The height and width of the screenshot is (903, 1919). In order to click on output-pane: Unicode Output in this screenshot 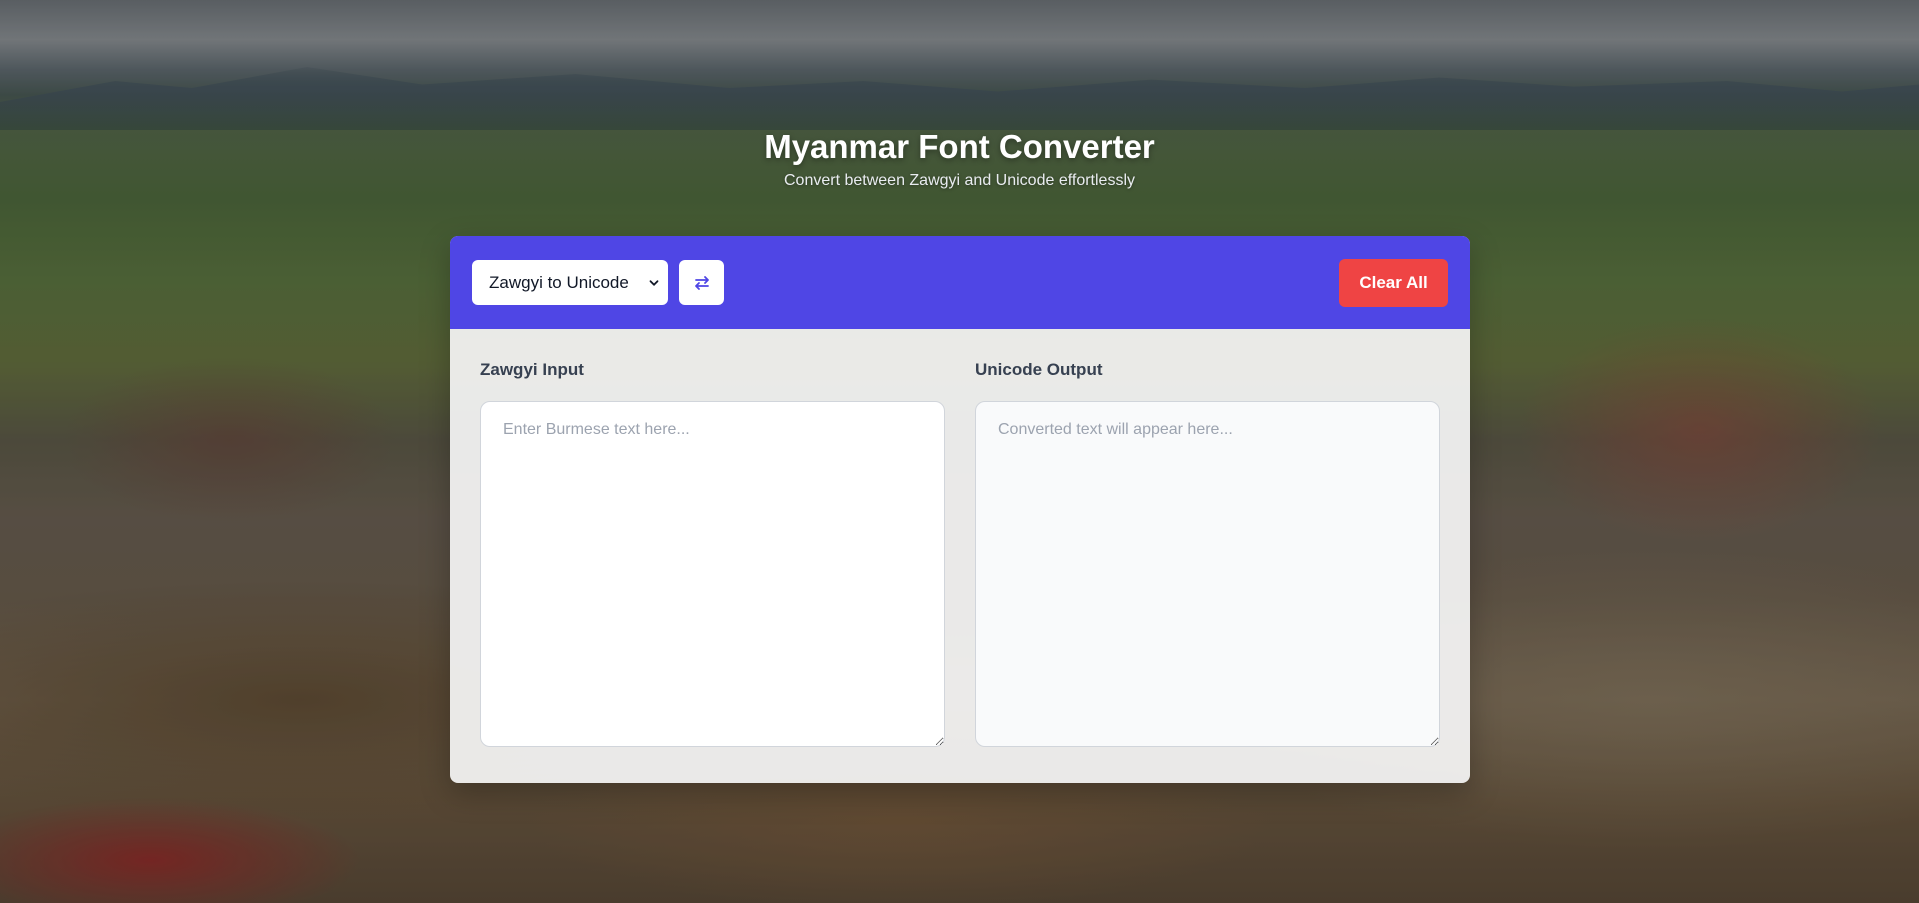, I will do `click(1207, 553)`.